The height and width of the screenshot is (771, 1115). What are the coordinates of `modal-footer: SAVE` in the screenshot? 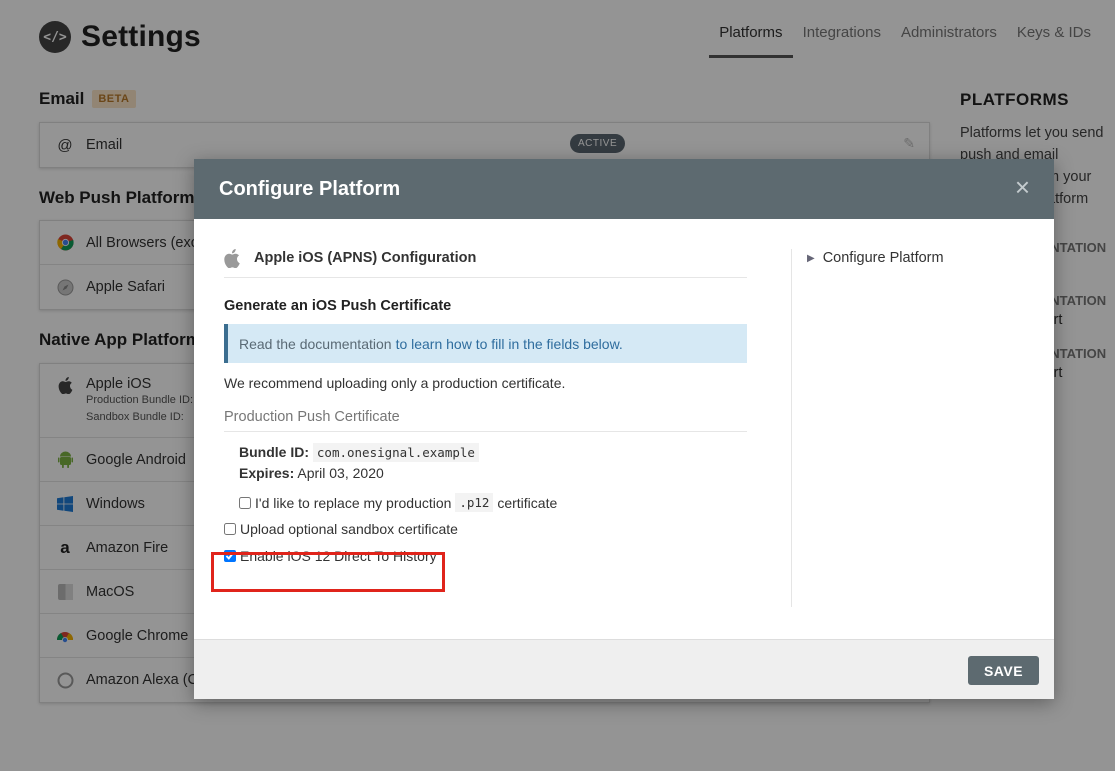 It's located at (624, 669).